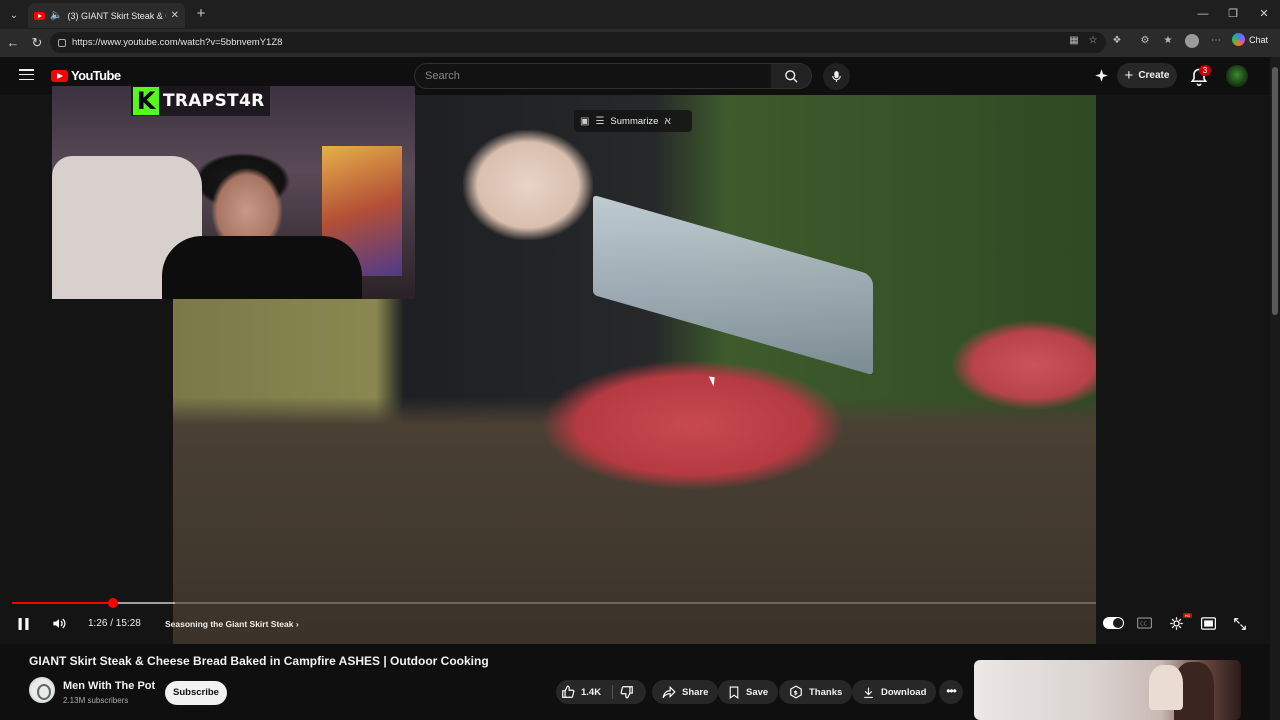 The width and height of the screenshot is (1280, 720). I want to click on youtube-wordmark: YouTube, so click(96, 75).